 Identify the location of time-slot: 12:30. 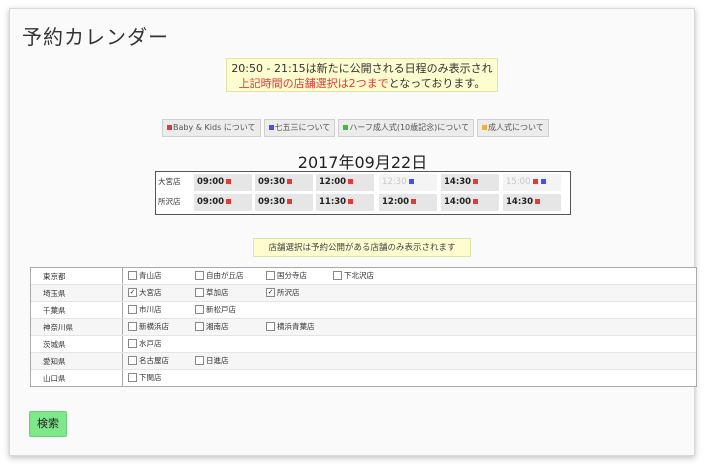
(408, 182).